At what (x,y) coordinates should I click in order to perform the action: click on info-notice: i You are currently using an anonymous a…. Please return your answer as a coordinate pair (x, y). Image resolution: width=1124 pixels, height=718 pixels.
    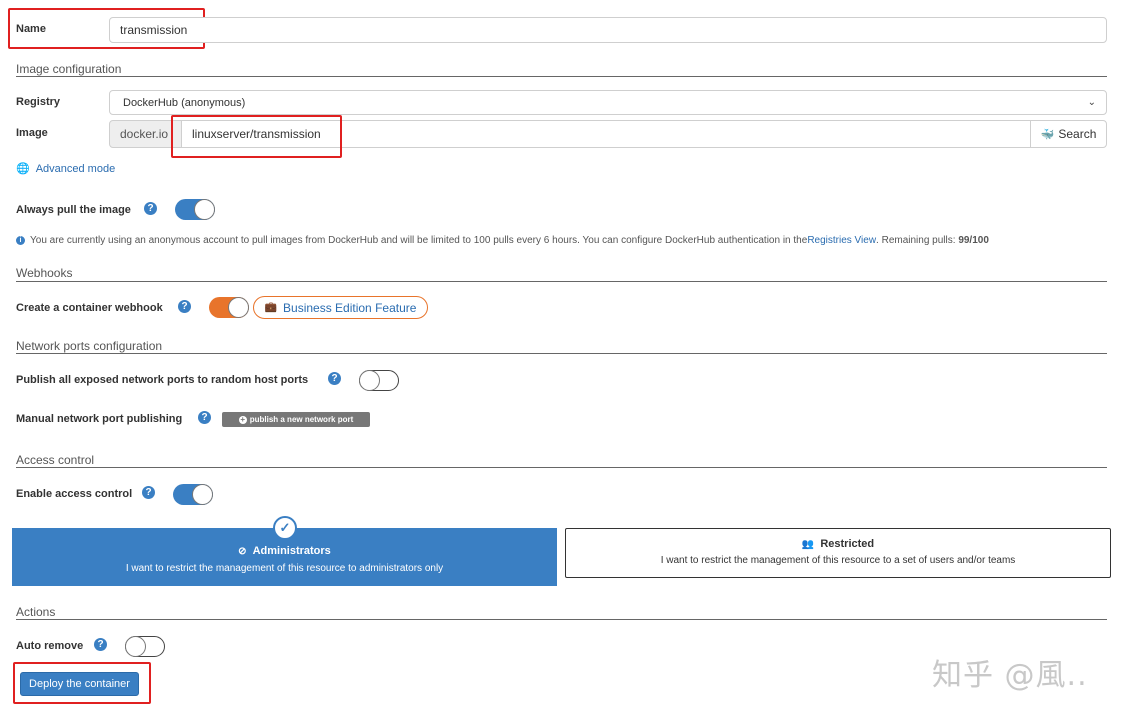
    Looking at the image, I should click on (502, 240).